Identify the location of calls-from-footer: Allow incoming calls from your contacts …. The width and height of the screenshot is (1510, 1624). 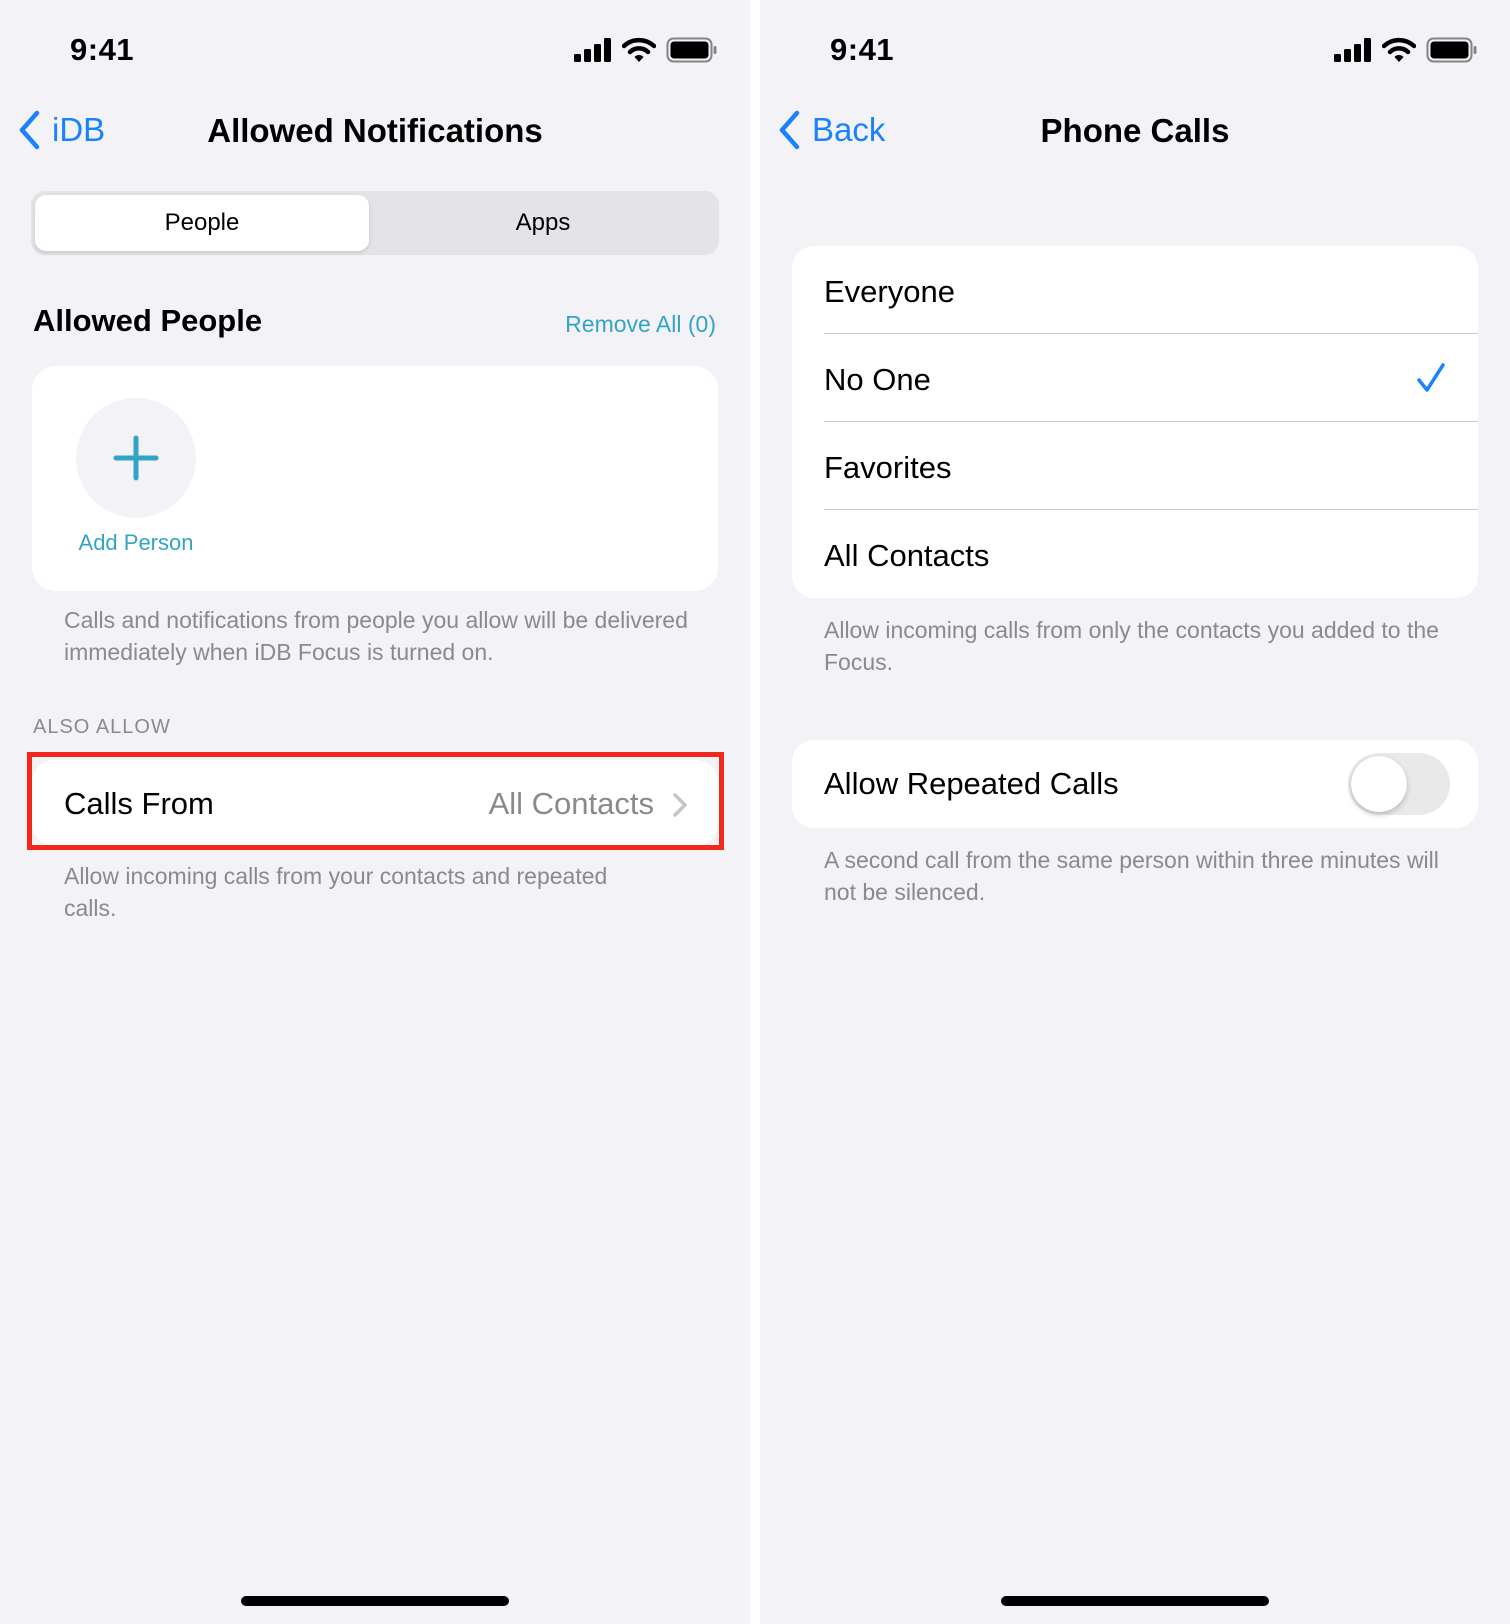
(336, 892).